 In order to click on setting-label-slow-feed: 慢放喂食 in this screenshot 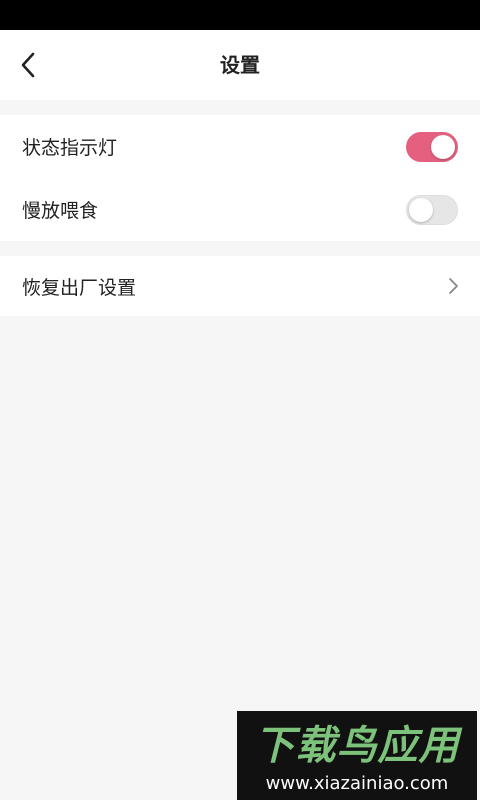, I will do `click(60, 211)`.